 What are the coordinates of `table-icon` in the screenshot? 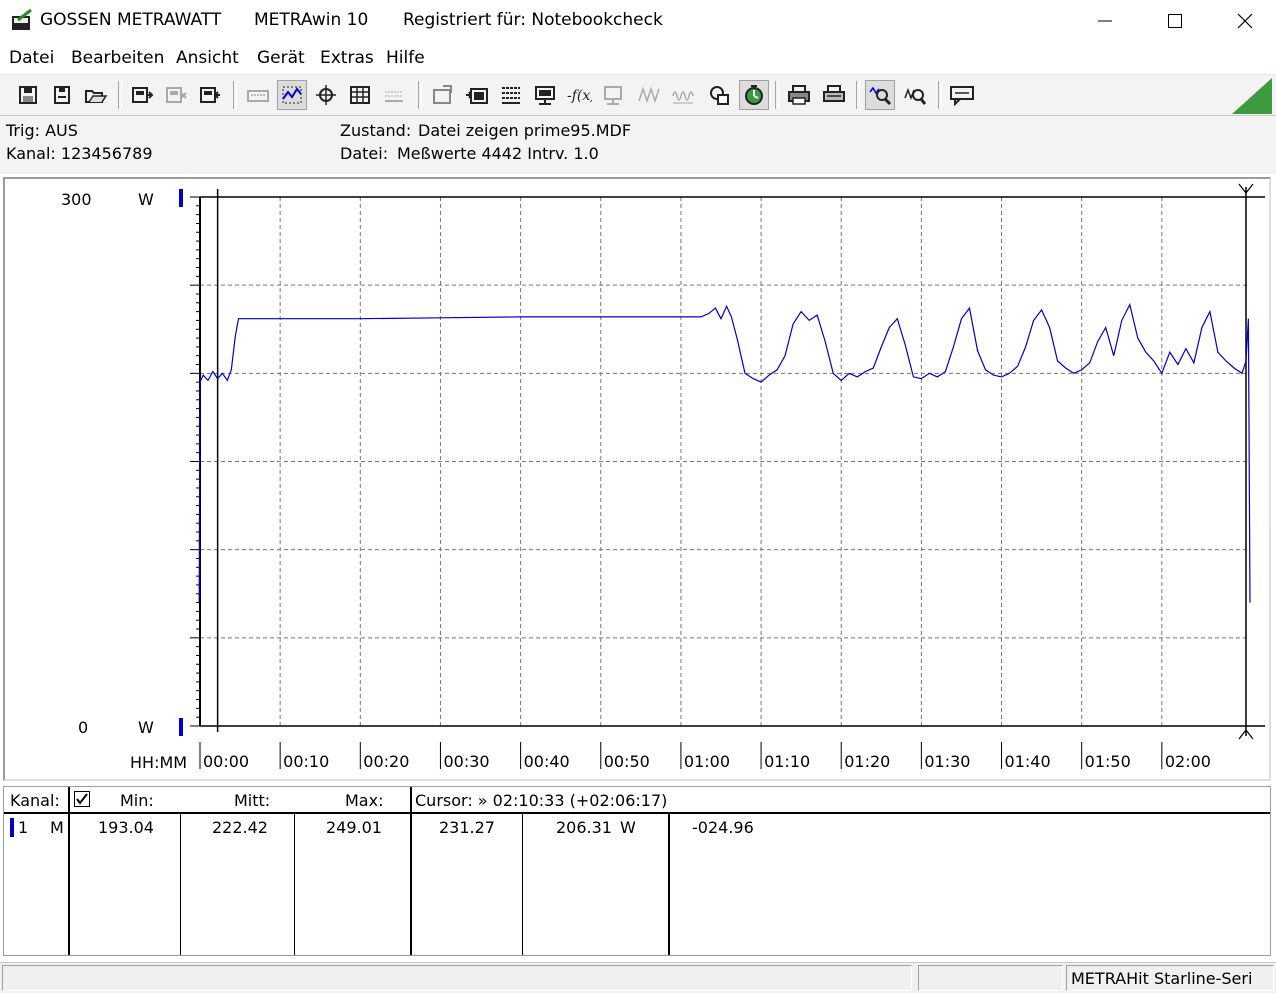 It's located at (360, 95).